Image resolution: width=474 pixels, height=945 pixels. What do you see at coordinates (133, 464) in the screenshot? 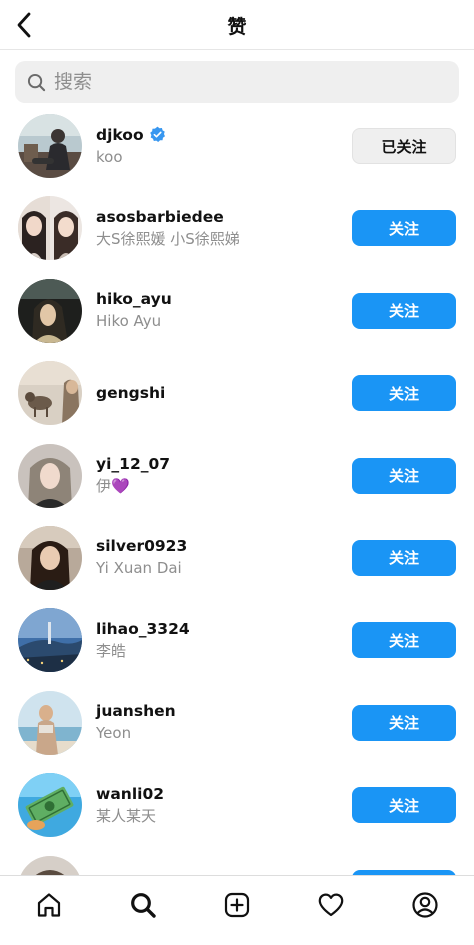
I see `username: yi_12_07` at bounding box center [133, 464].